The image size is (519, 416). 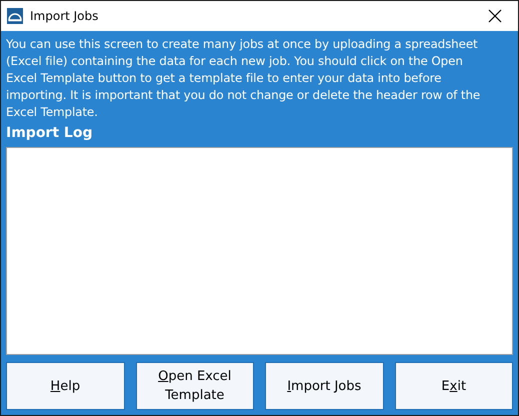 I want to click on action-button: Exit, so click(x=453, y=386).